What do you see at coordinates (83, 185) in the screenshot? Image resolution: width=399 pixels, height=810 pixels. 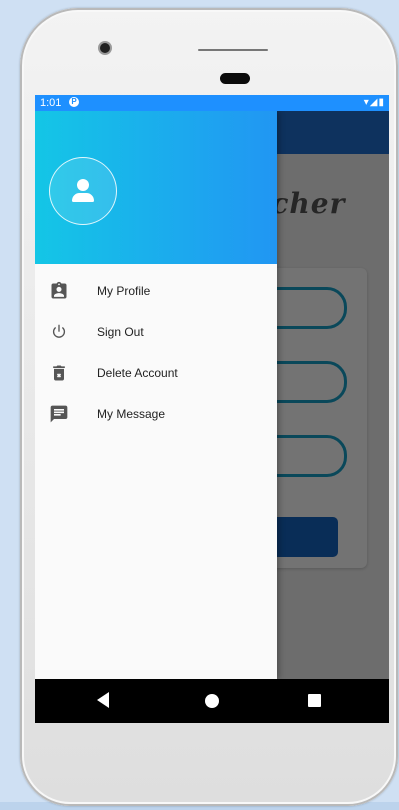 I see `person-icon` at bounding box center [83, 185].